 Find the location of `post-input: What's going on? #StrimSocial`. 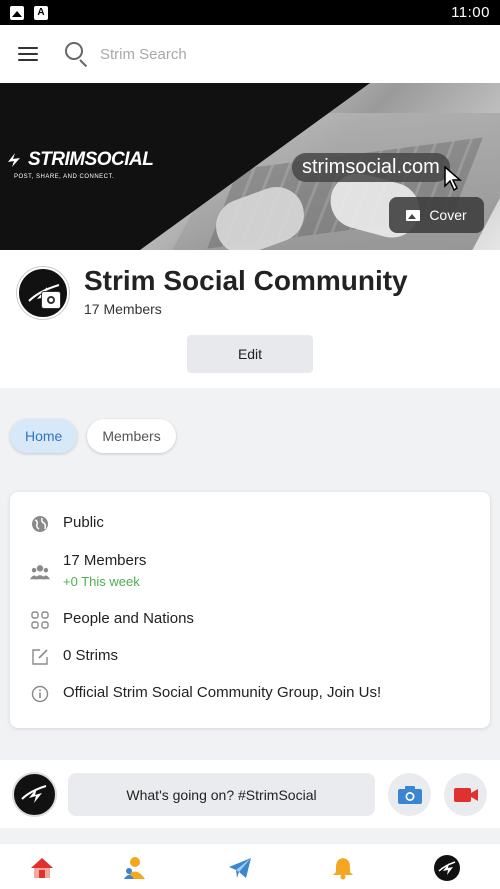

post-input: What's going on? #StrimSocial is located at coordinates (221, 794).